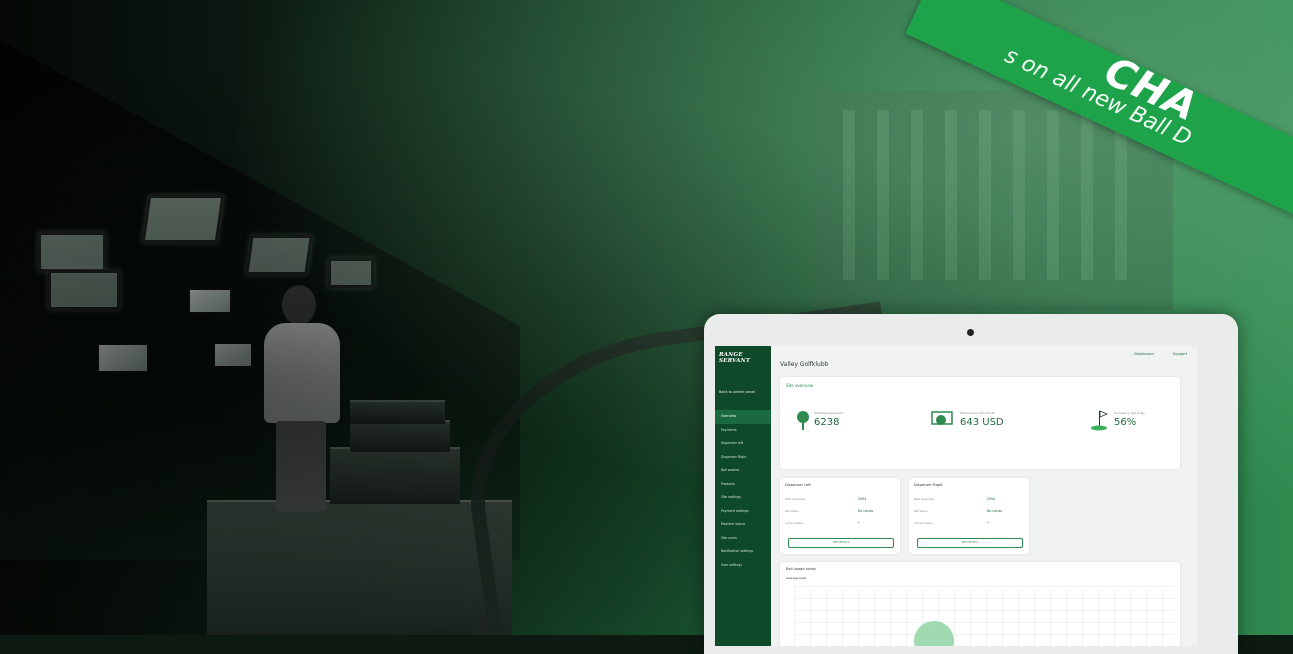  What do you see at coordinates (984, 616) in the screenshot?
I see `usage-chart-grid` at bounding box center [984, 616].